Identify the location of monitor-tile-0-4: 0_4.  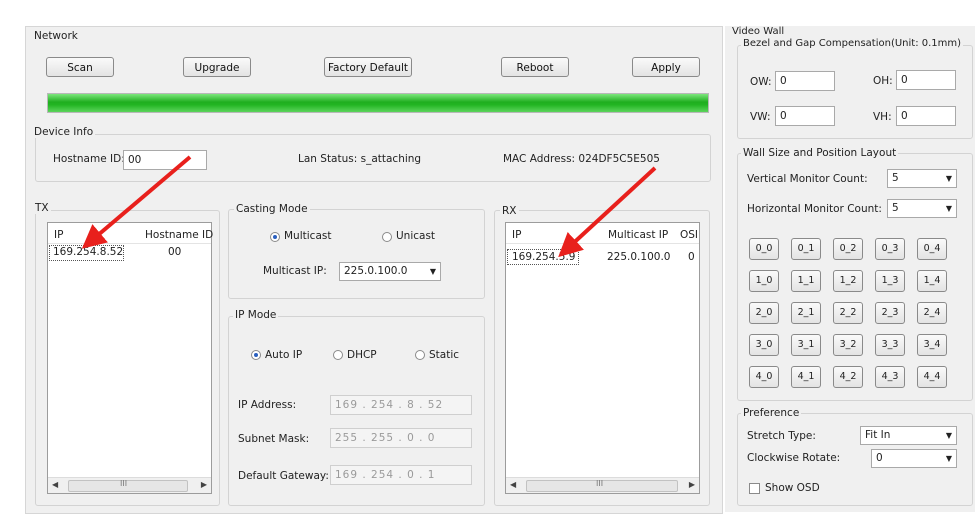
(932, 249).